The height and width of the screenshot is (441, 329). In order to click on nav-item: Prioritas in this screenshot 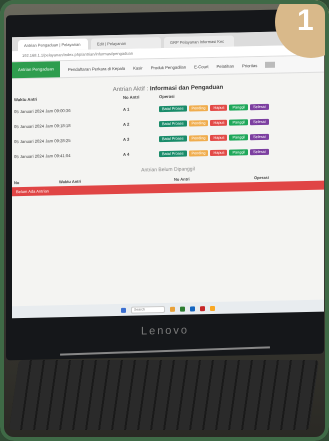, I will do `click(249, 65)`.